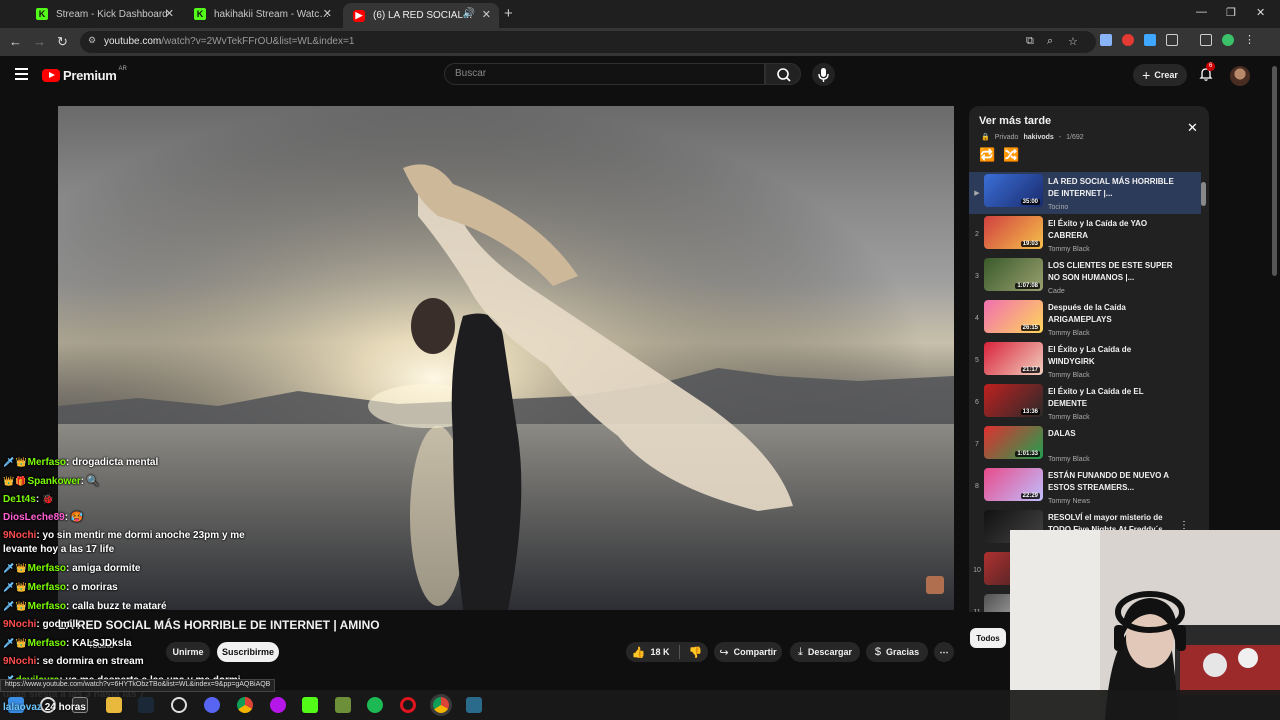 This screenshot has width=1280, height=720. I want to click on video-thumbnail: 1:07:08, so click(1013, 274).